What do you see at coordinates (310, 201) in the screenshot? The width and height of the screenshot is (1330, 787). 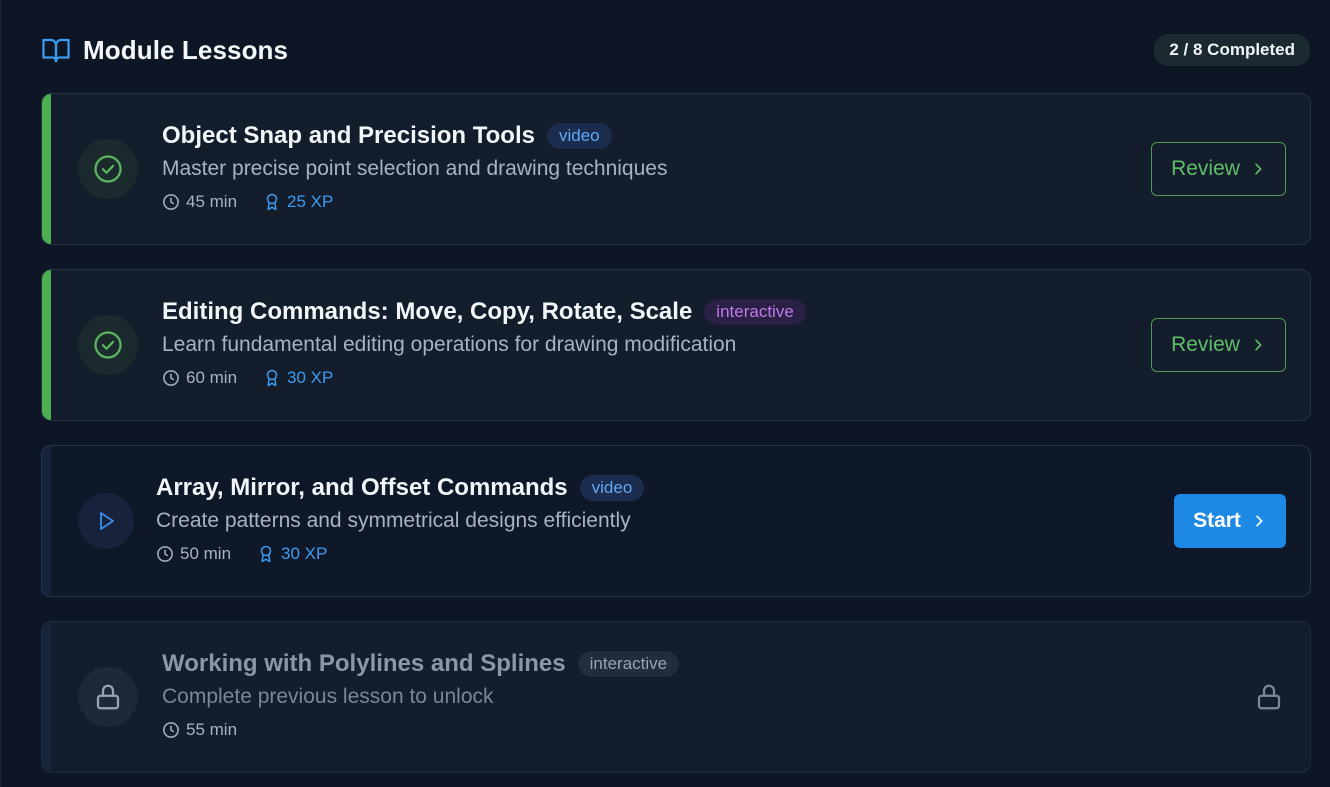 I see `xp-text: 25 XP` at bounding box center [310, 201].